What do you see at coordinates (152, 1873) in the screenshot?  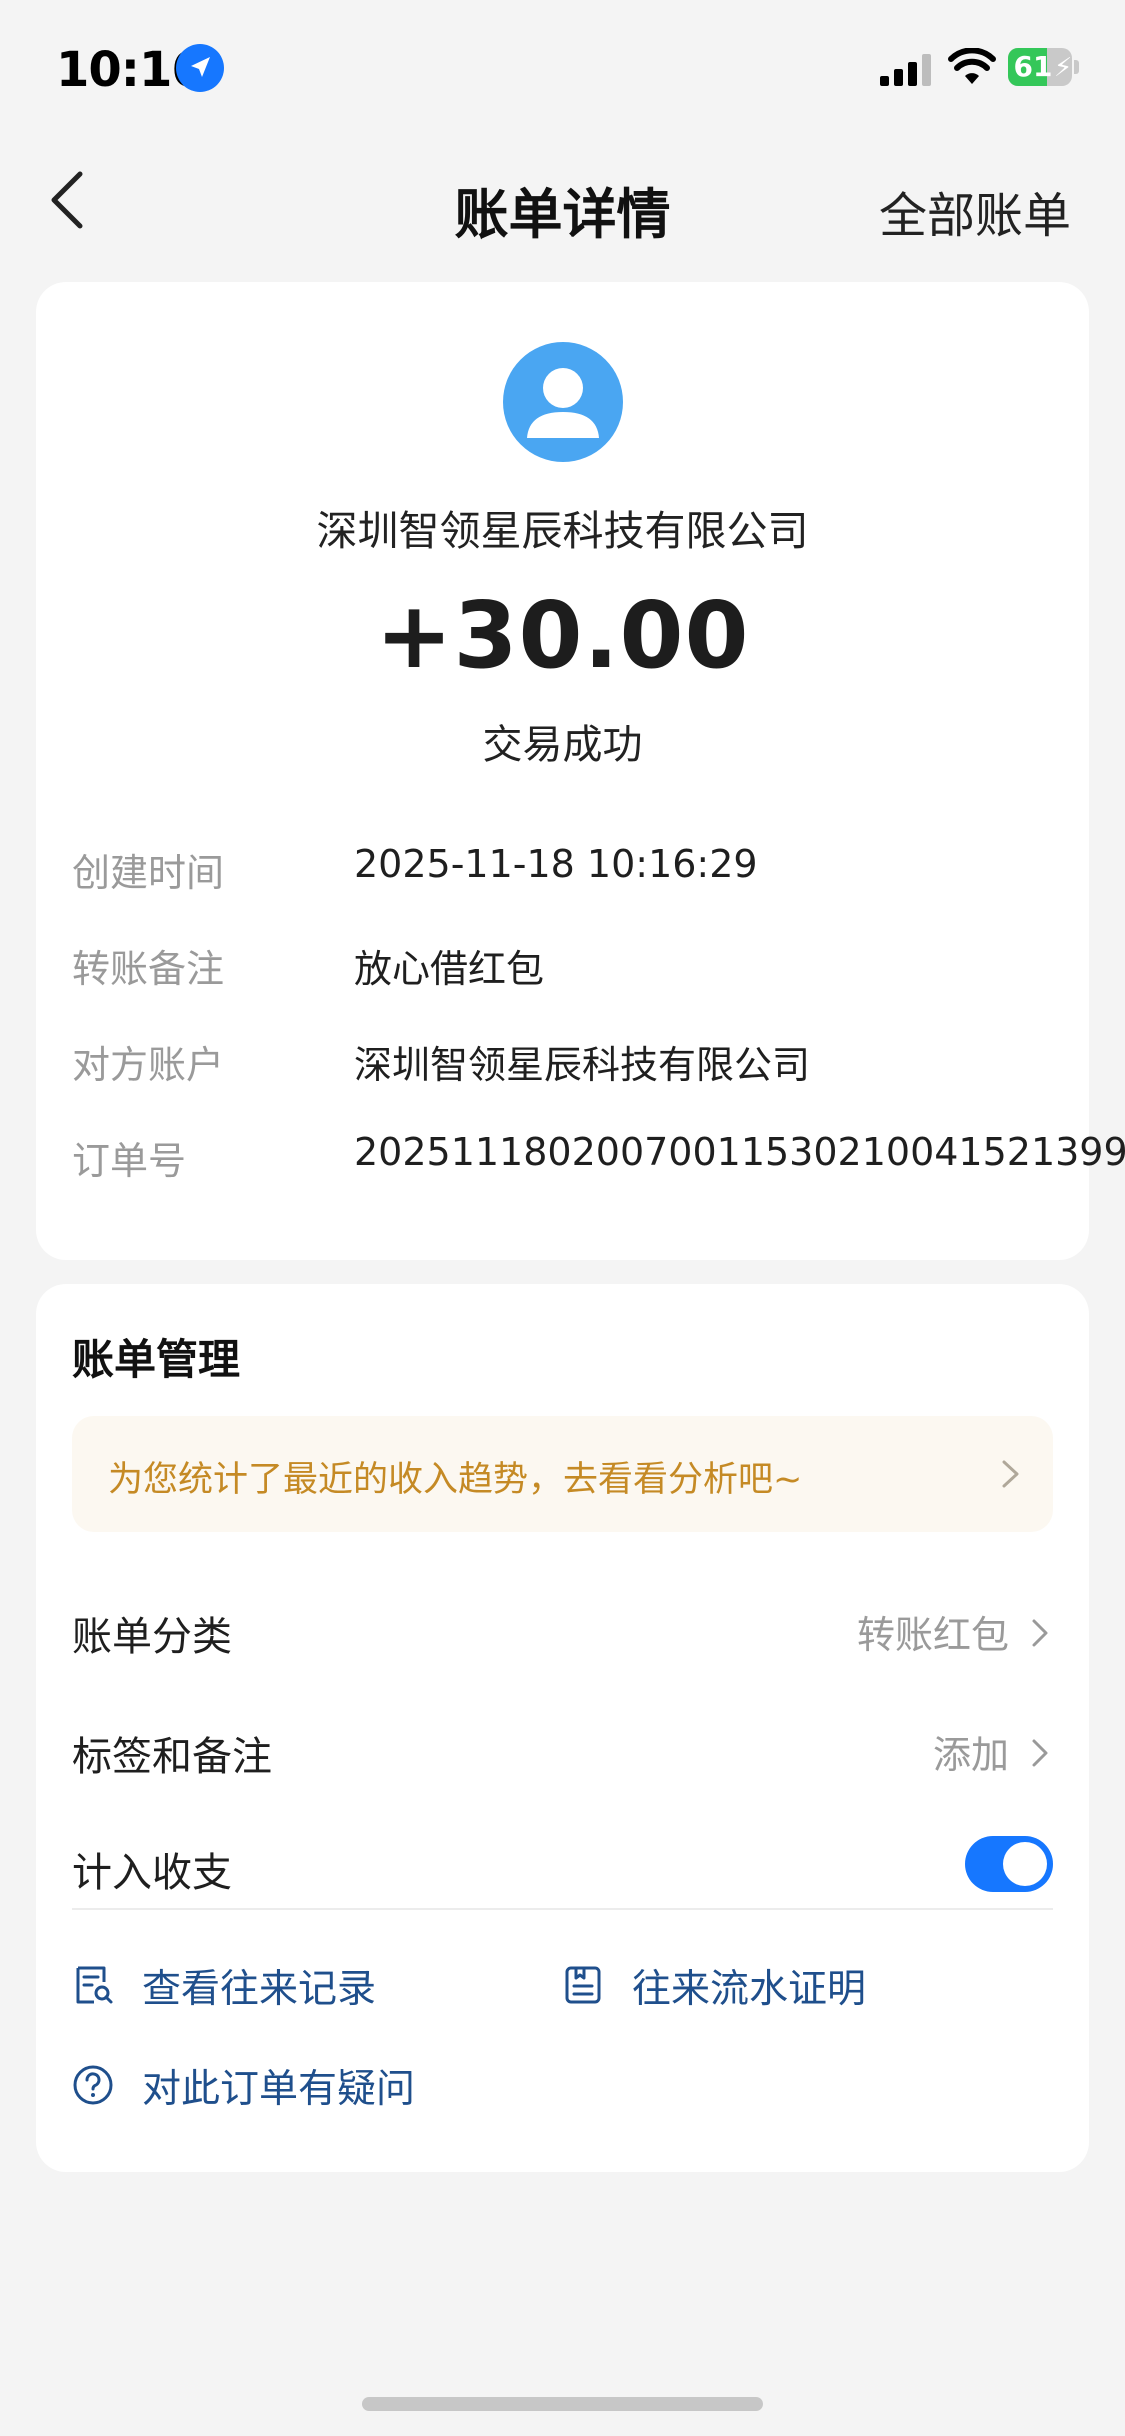 I see `setting-label: 计入收支` at bounding box center [152, 1873].